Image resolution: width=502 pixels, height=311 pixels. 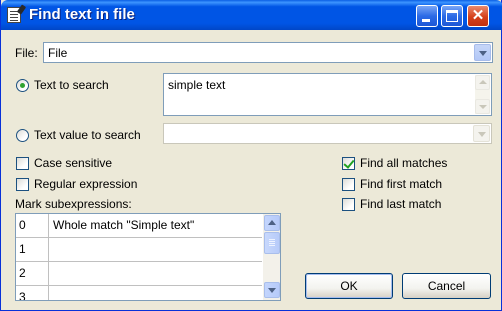 What do you see at coordinates (22, 135) in the screenshot?
I see `text-value-to-search-radio` at bounding box center [22, 135].